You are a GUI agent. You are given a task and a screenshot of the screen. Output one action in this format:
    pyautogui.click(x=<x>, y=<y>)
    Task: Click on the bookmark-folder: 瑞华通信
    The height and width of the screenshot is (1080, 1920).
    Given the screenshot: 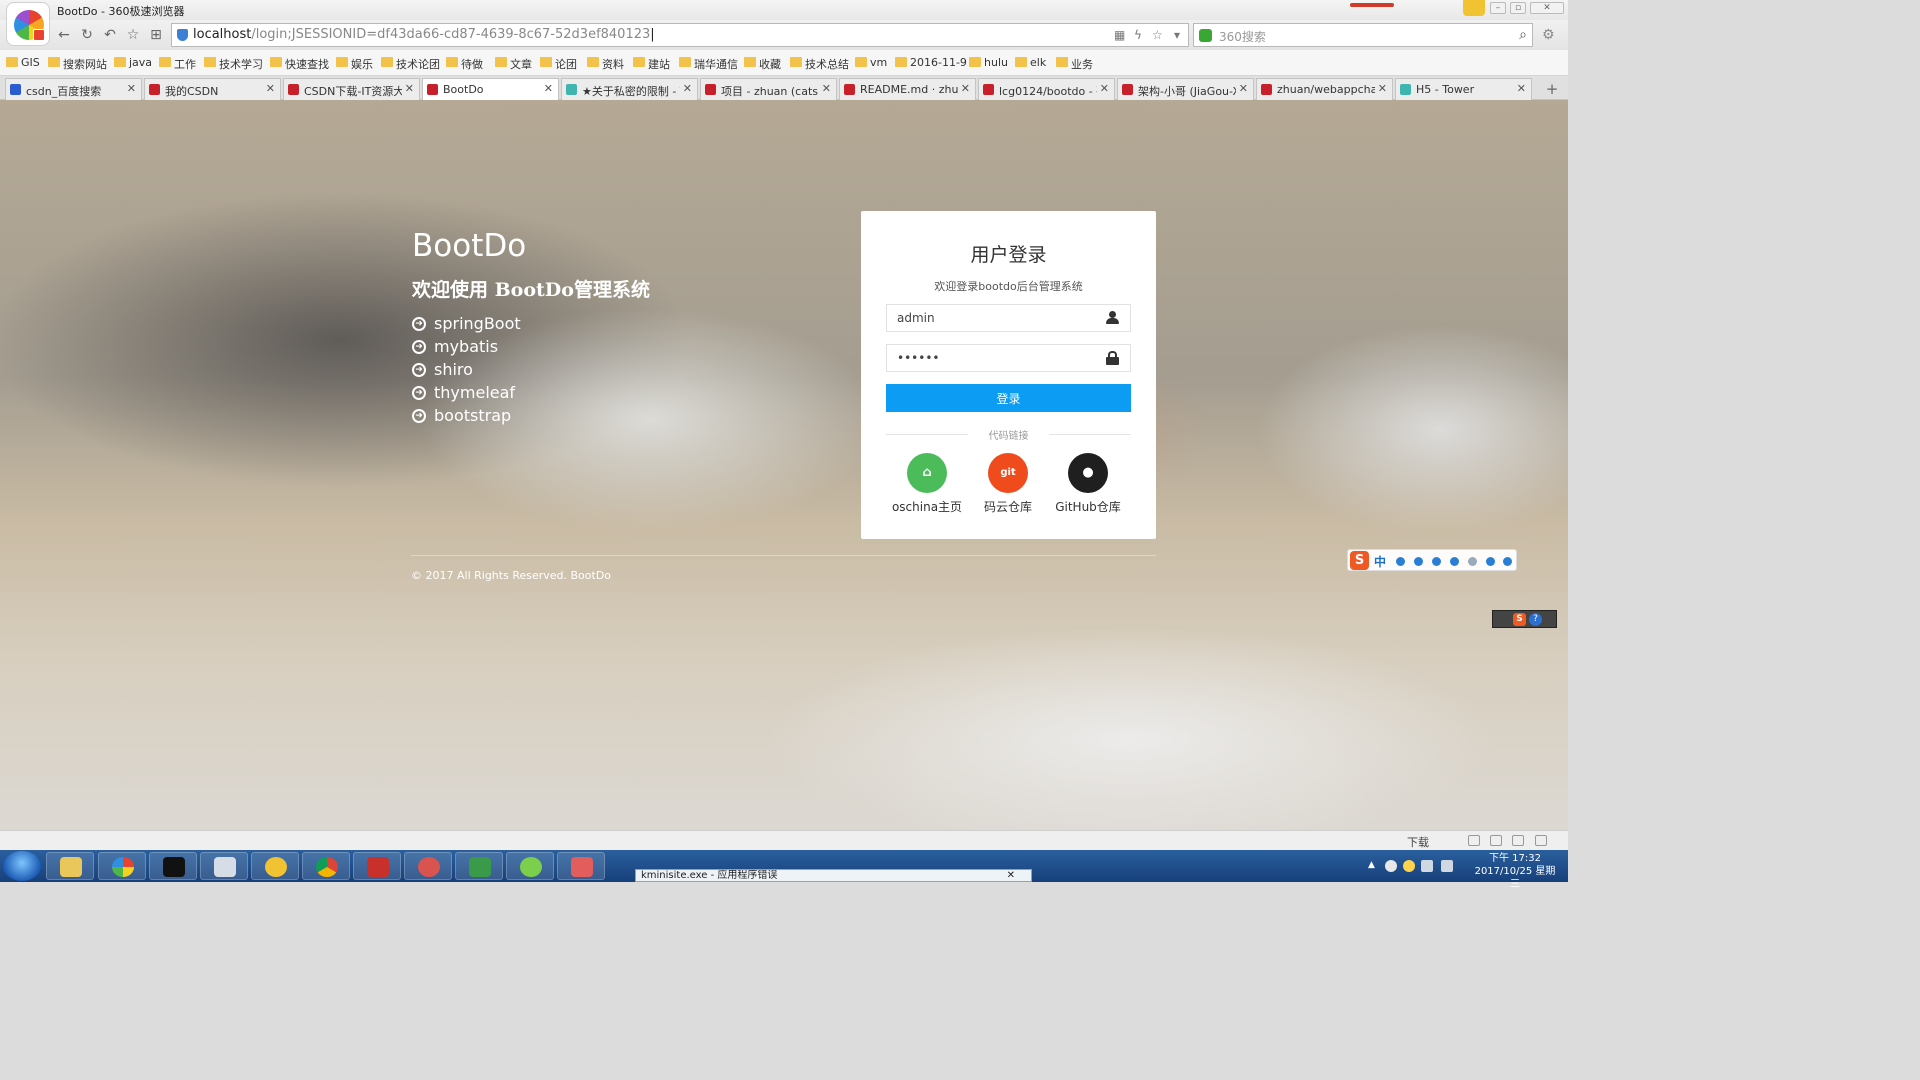 What is the action you would take?
    pyautogui.click(x=708, y=63)
    